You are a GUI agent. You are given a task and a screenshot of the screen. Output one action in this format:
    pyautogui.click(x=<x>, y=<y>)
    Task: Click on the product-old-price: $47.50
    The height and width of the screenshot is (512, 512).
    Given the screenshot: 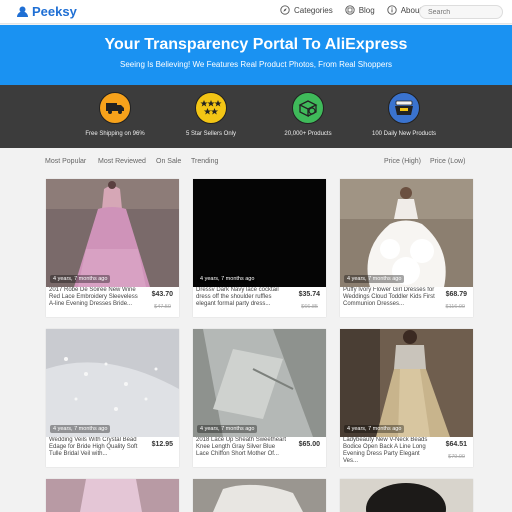 What is the action you would take?
    pyautogui.click(x=162, y=307)
    